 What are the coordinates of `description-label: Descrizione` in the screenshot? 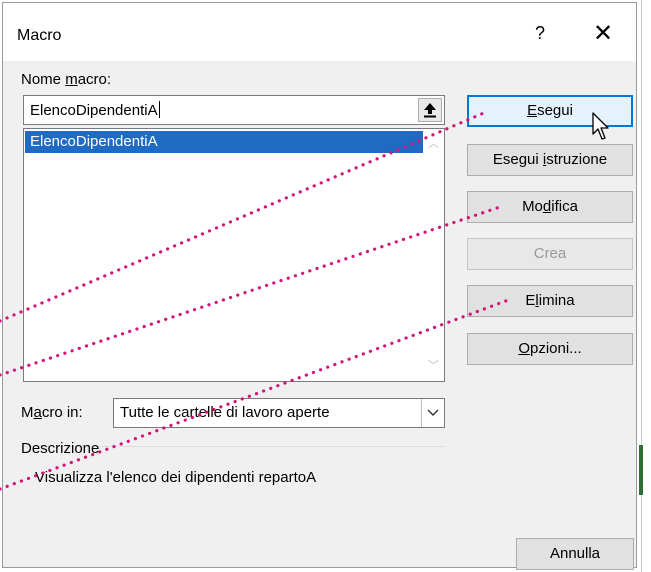 It's located at (60, 448).